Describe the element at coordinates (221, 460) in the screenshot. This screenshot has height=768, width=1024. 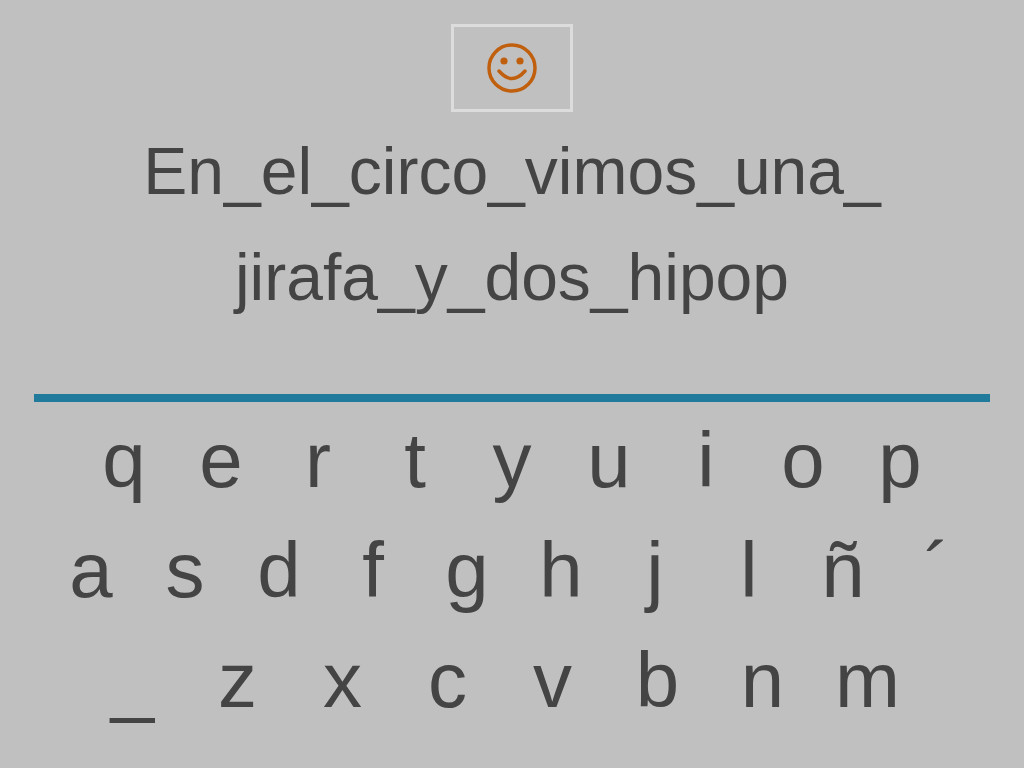
I see `letter-key: e` at that location.